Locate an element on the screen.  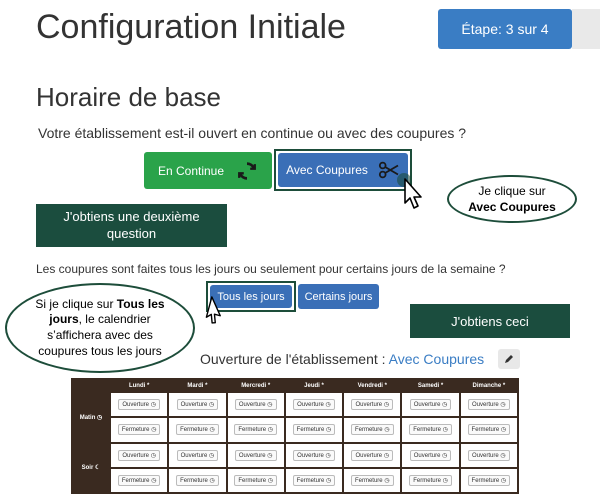
day-header: Mercredi * is located at coordinates (256, 385).